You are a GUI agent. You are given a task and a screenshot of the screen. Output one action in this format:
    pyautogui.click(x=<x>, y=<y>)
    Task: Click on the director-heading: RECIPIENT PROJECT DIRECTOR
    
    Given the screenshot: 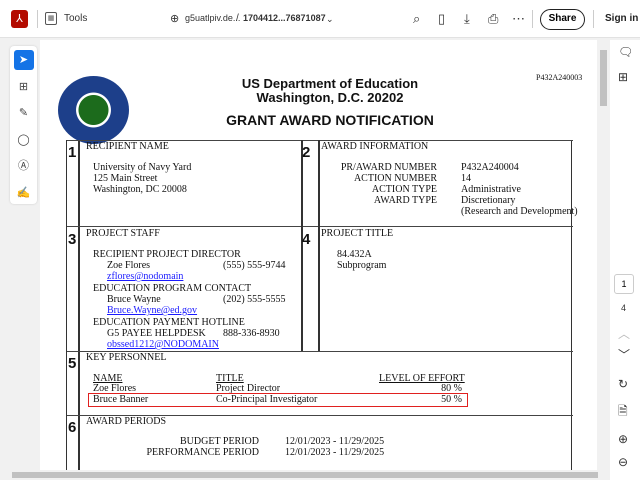 What is the action you would take?
    pyautogui.click(x=167, y=254)
    